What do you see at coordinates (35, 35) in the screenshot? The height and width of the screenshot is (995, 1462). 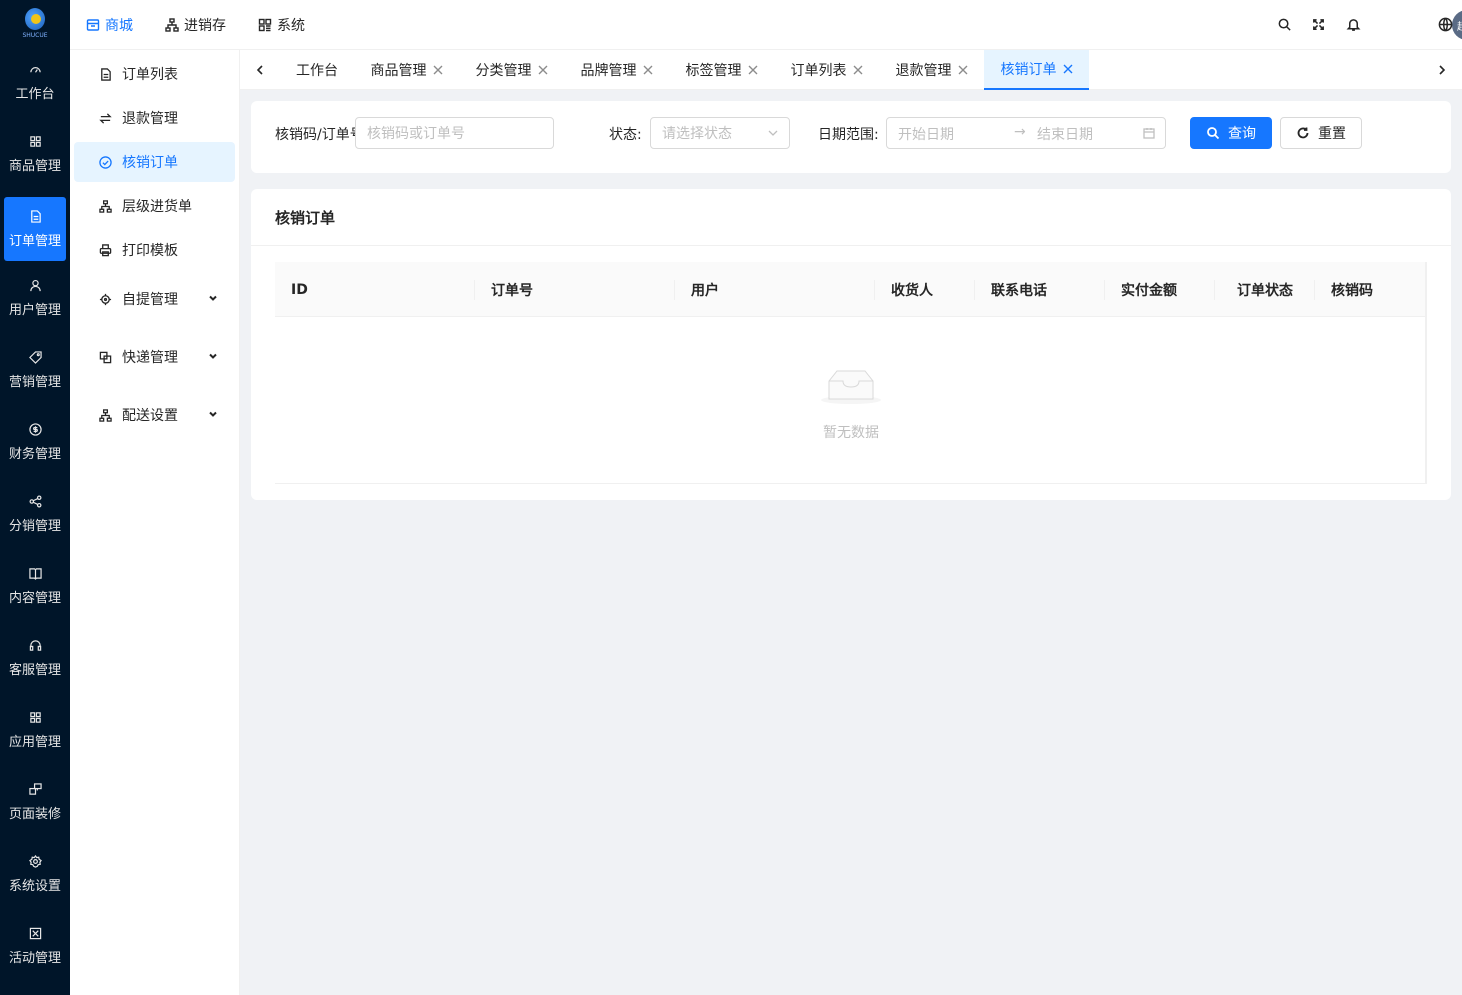 I see `logo-text: SHUCUE` at bounding box center [35, 35].